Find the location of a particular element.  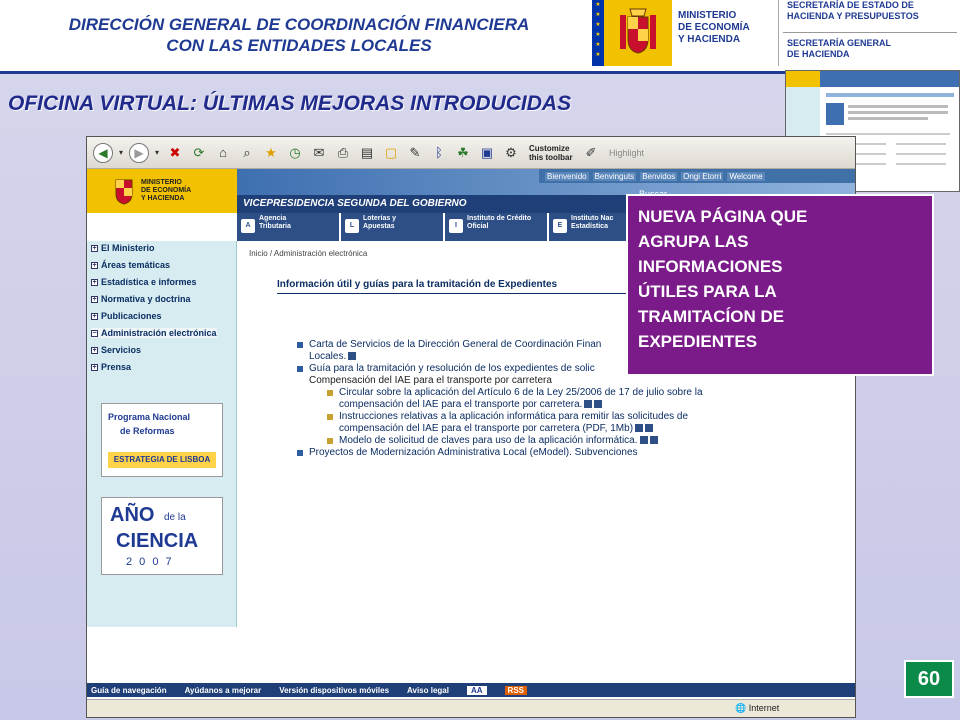

ano-ciencia-badge: AÑO de la CIENCIA 2 0 0 7 is located at coordinates (162, 536).